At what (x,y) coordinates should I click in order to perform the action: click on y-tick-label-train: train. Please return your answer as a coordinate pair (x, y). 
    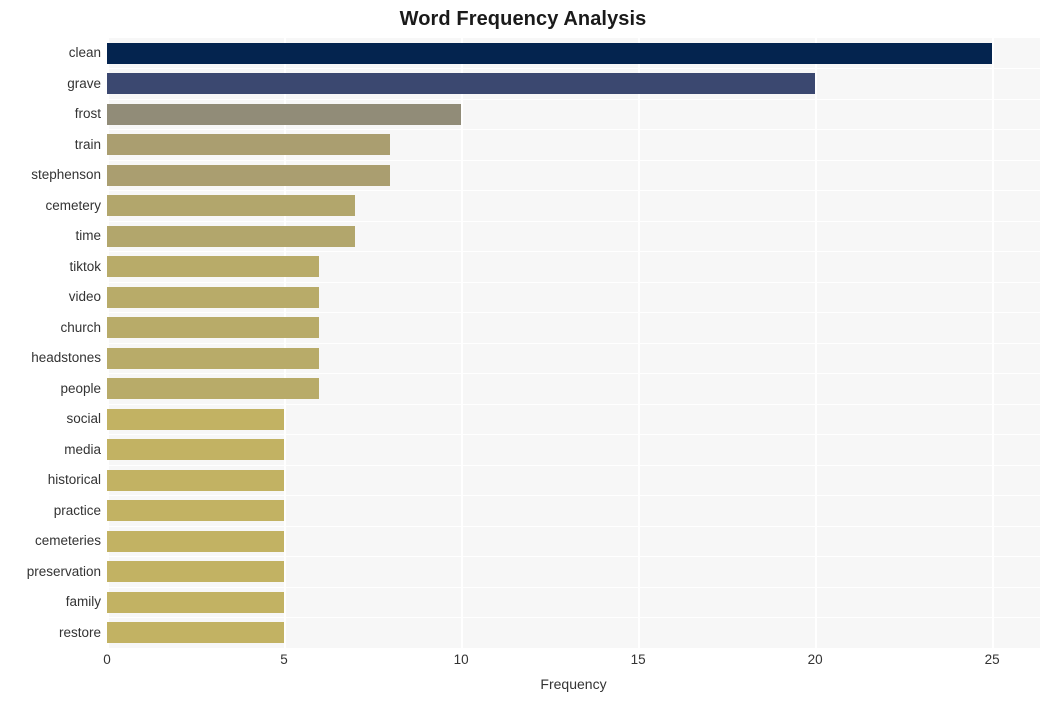
    Looking at the image, I should click on (87, 144).